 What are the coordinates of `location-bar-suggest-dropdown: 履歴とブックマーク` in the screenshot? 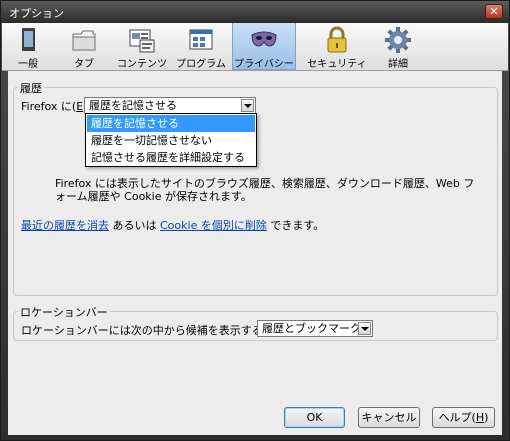 It's located at (315, 328).